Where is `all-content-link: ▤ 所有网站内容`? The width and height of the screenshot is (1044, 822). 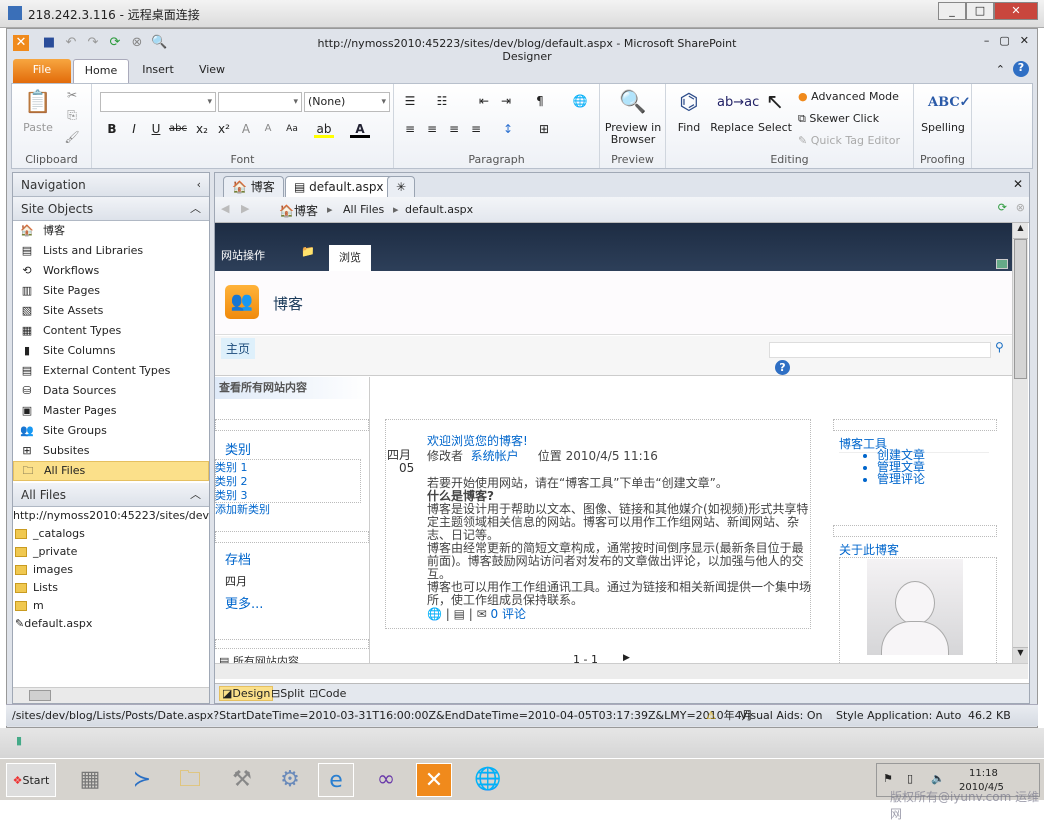
all-content-link: ▤ 所有网站内容 is located at coordinates (259, 658).